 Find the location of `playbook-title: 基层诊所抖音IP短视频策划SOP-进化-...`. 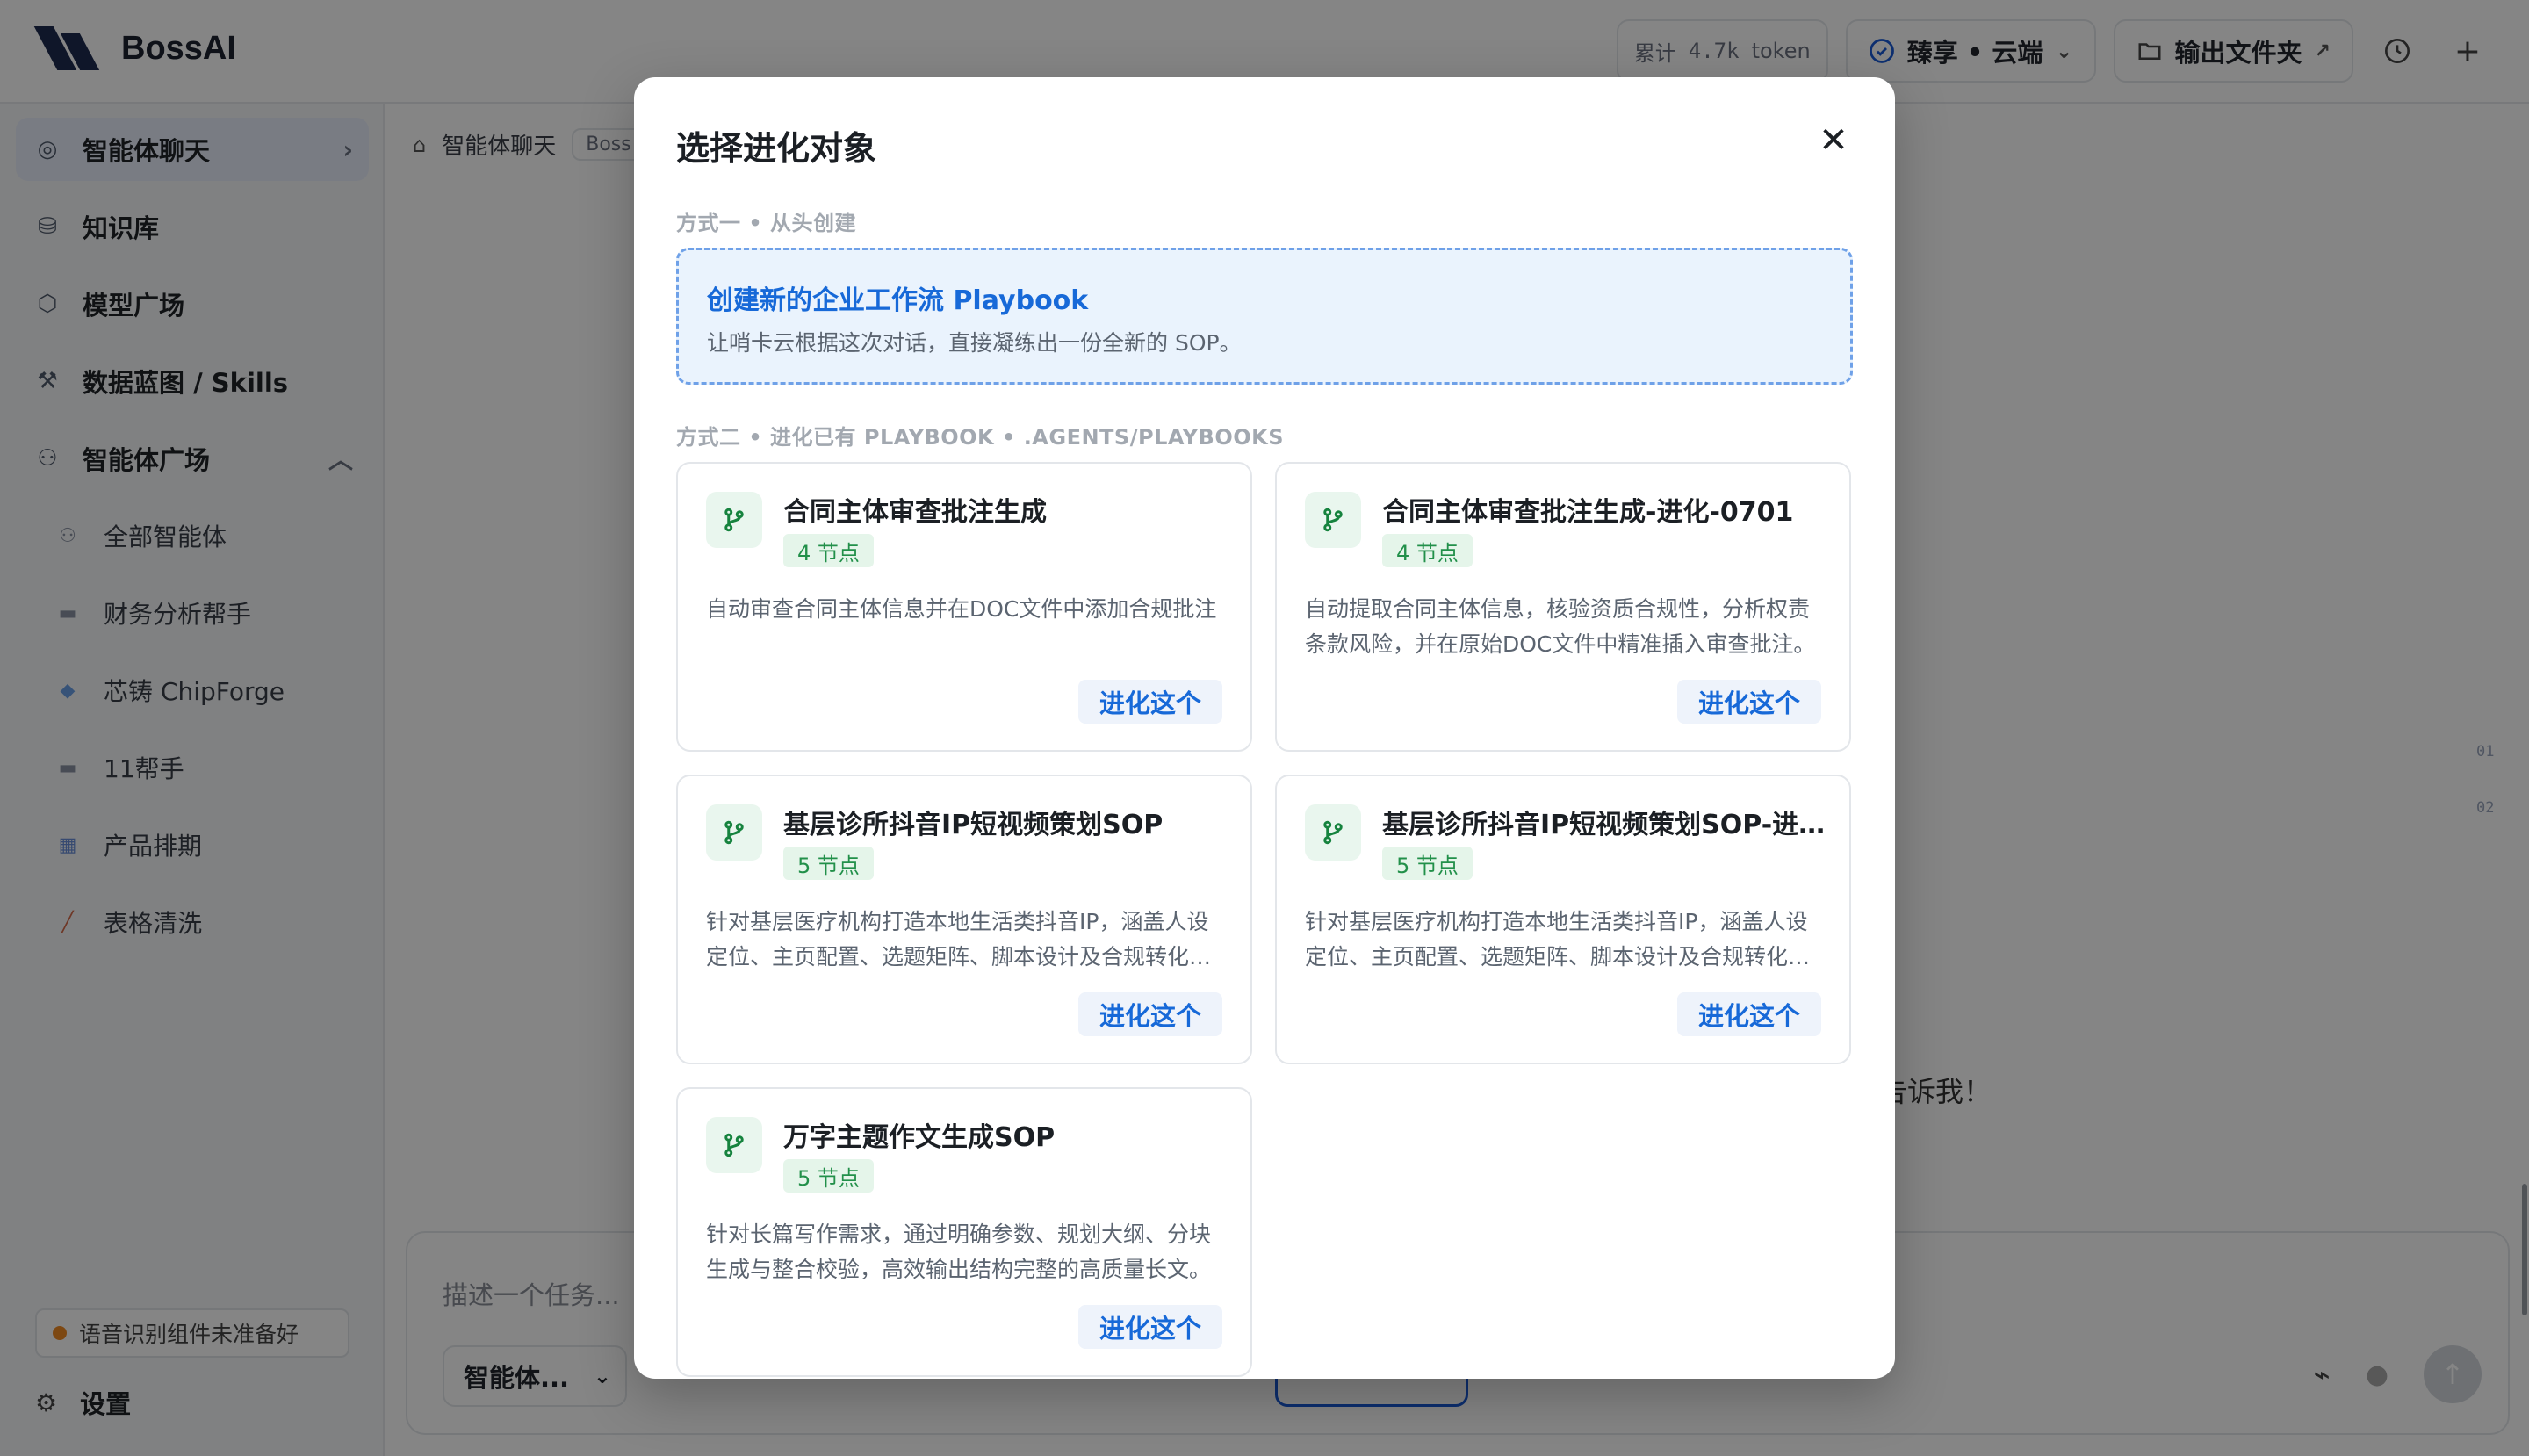

playbook-title: 基层诊所抖音IP短视频策划SOP-进化-... is located at coordinates (1604, 825).